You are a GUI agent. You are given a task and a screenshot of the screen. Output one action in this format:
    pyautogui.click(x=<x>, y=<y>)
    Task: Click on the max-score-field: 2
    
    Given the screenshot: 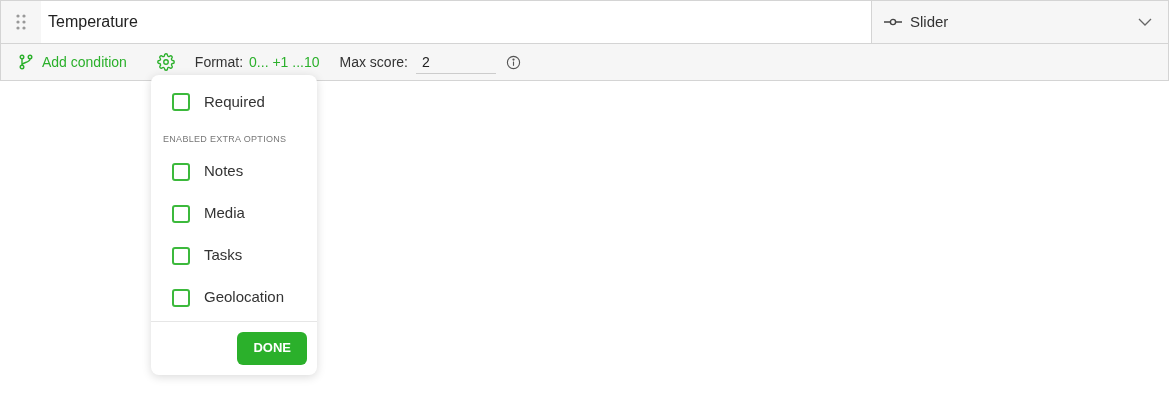 What is the action you would take?
    pyautogui.click(x=456, y=62)
    